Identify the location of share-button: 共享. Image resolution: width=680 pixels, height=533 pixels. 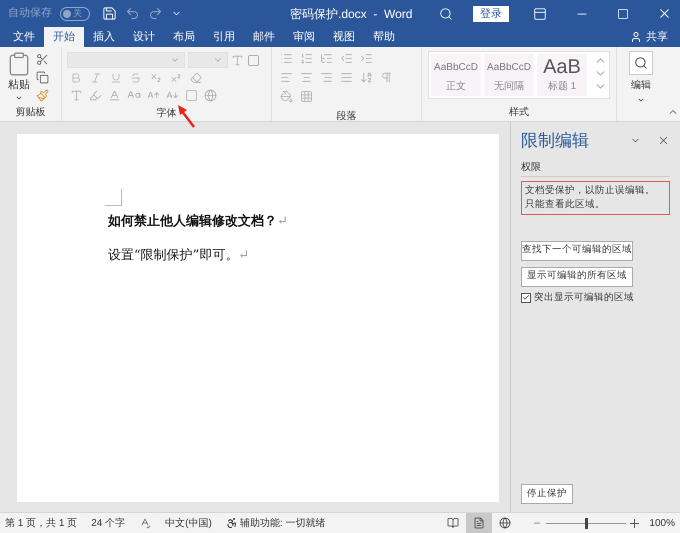
(649, 37).